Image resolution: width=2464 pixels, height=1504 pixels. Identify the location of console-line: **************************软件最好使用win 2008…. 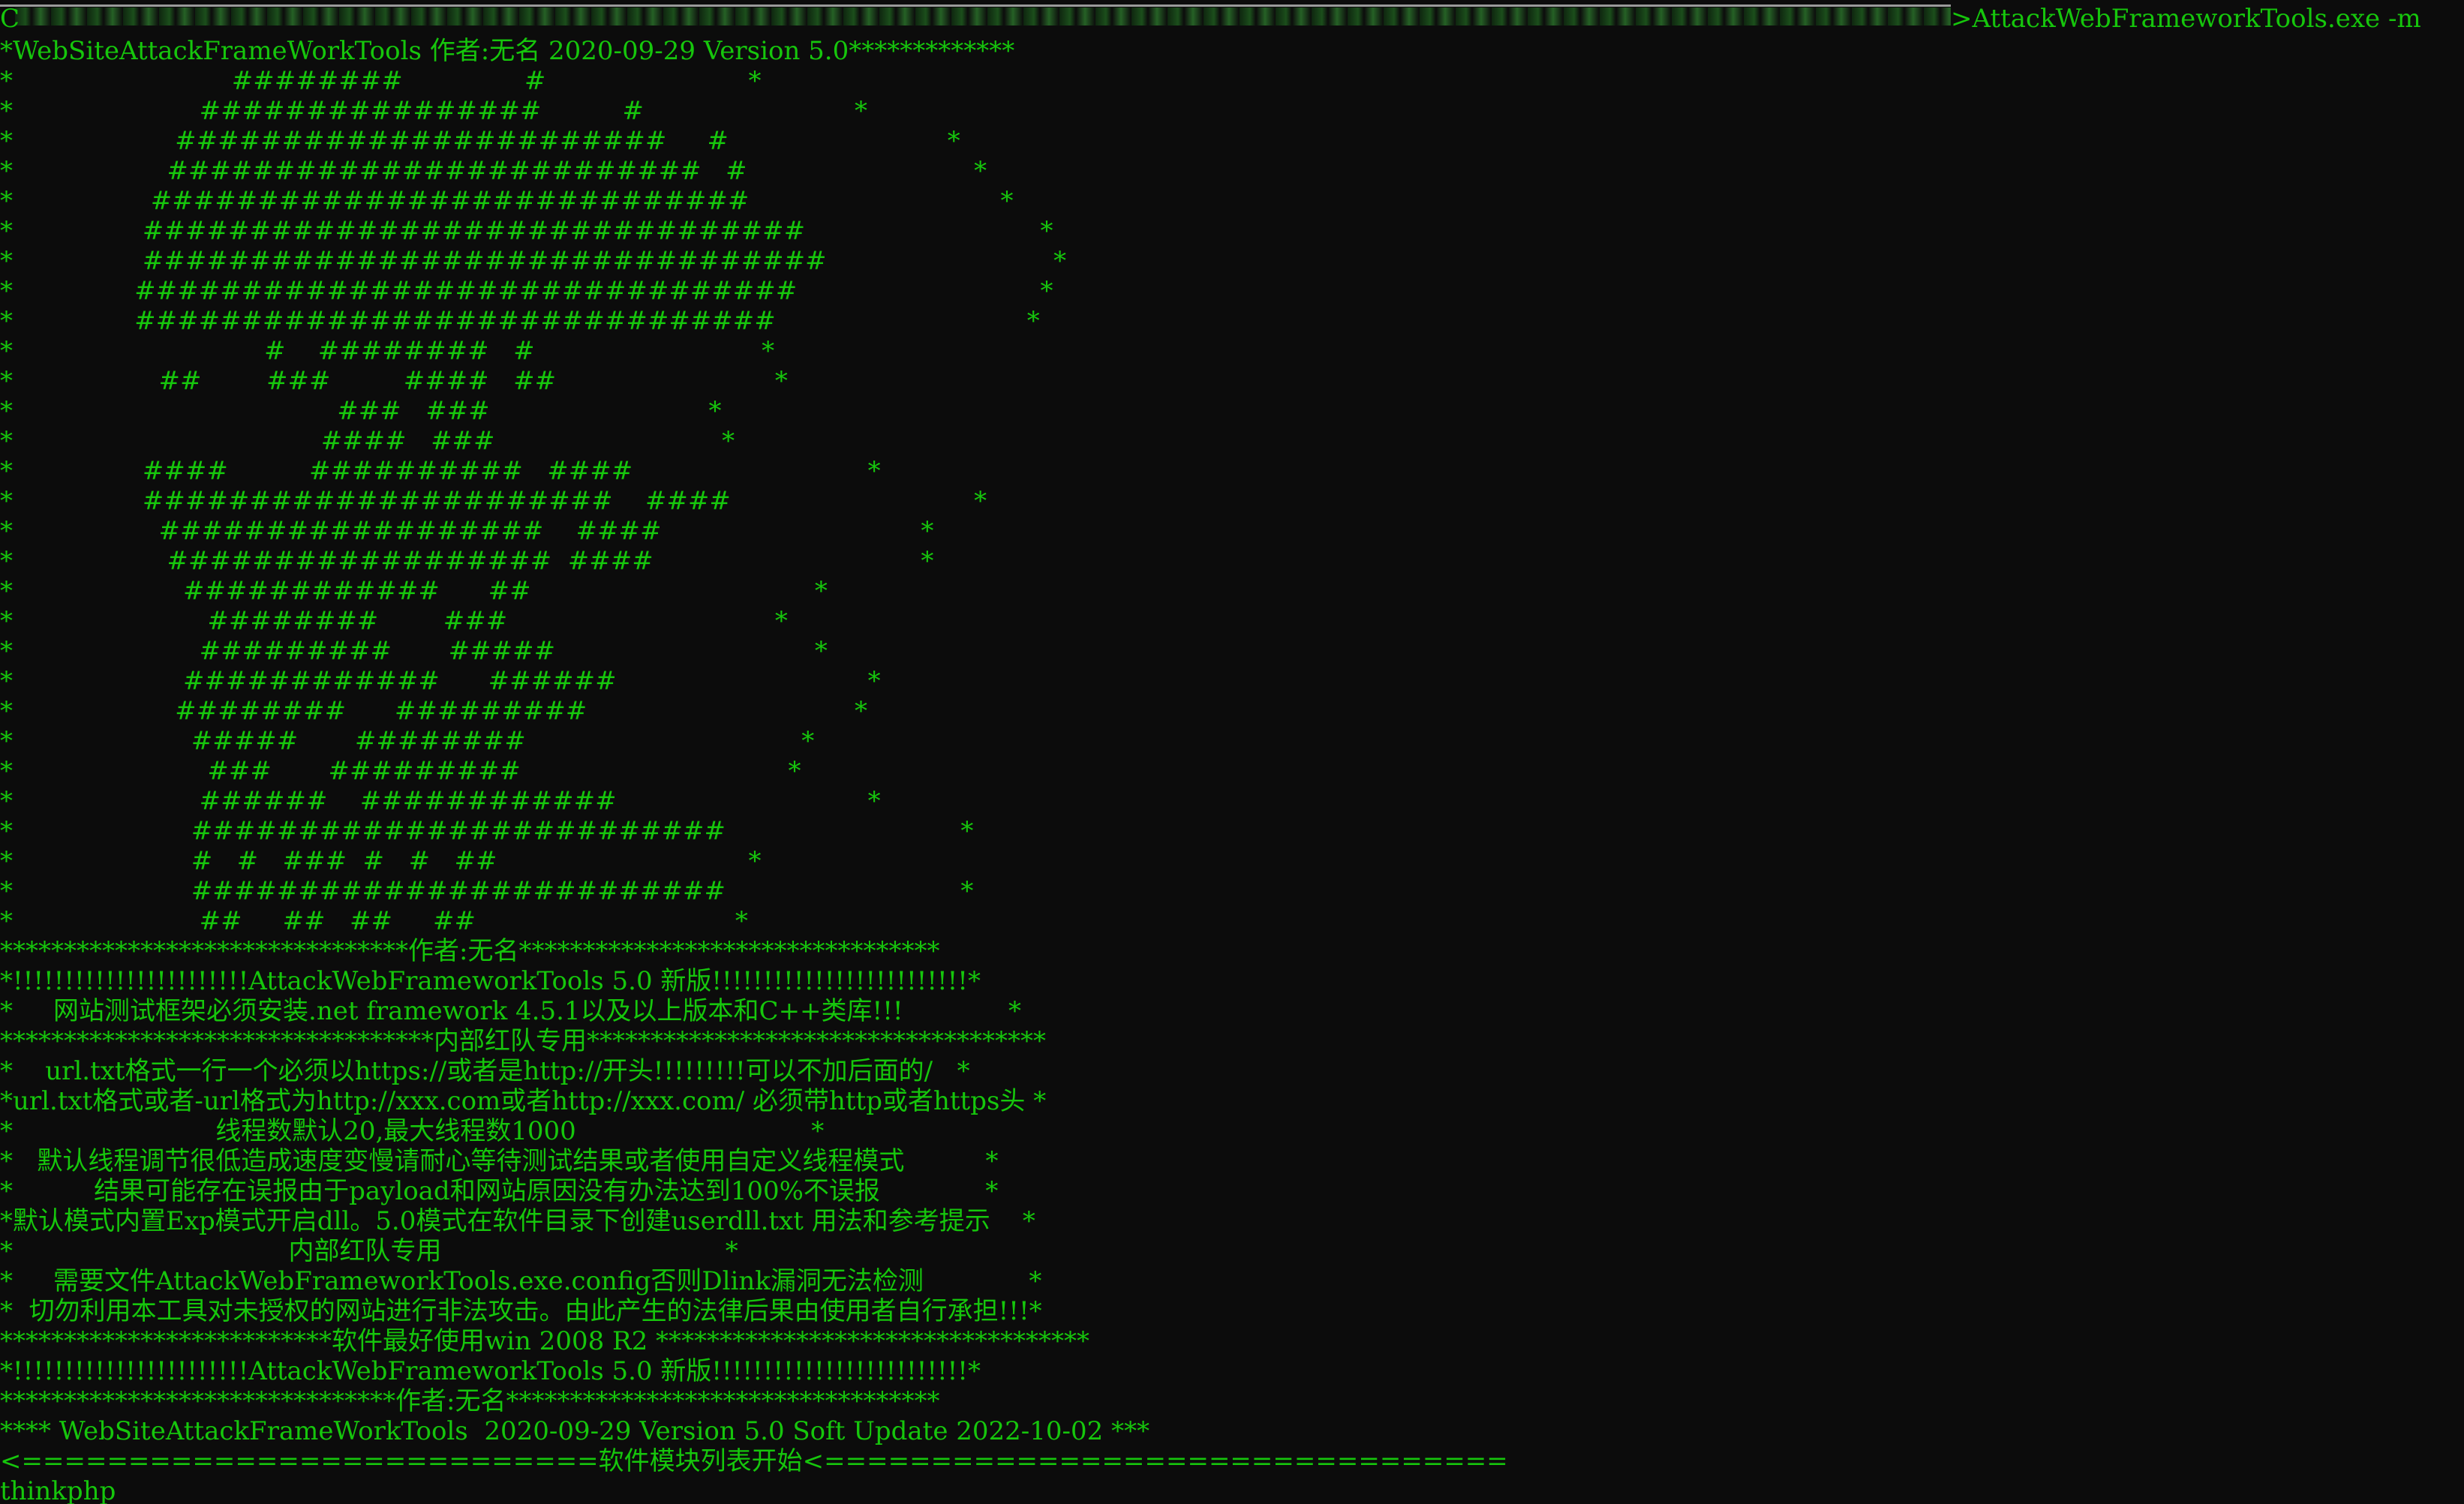
(545, 1341).